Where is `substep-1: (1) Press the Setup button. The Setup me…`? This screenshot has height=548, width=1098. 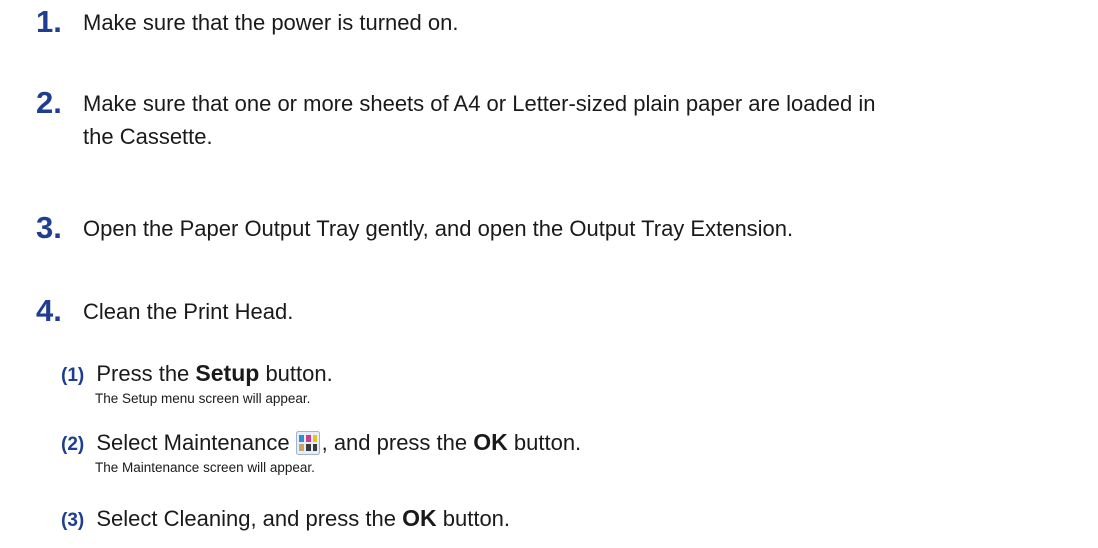 substep-1: (1) Press the Setup button. The Setup me… is located at coordinates (197, 383).